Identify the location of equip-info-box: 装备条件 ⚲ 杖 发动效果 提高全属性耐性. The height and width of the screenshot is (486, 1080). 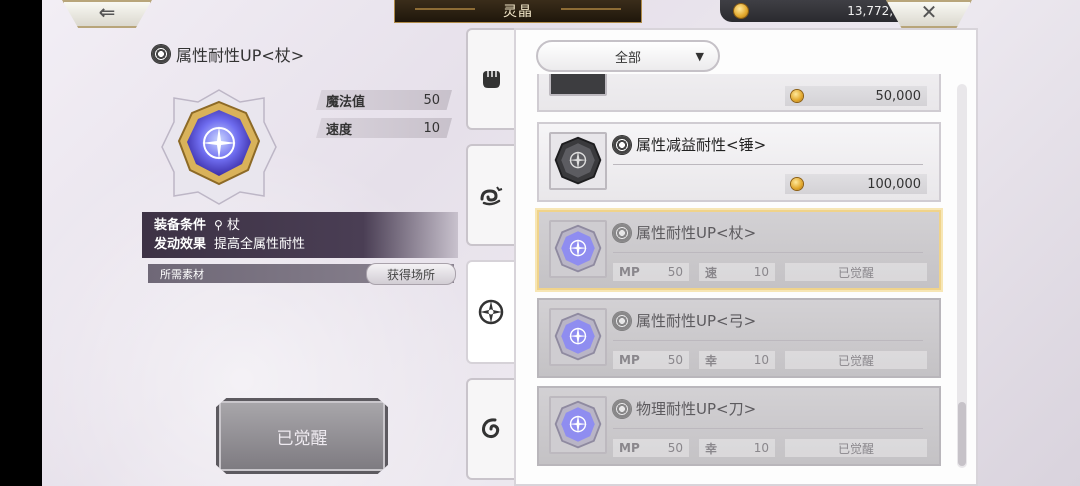
(300, 235).